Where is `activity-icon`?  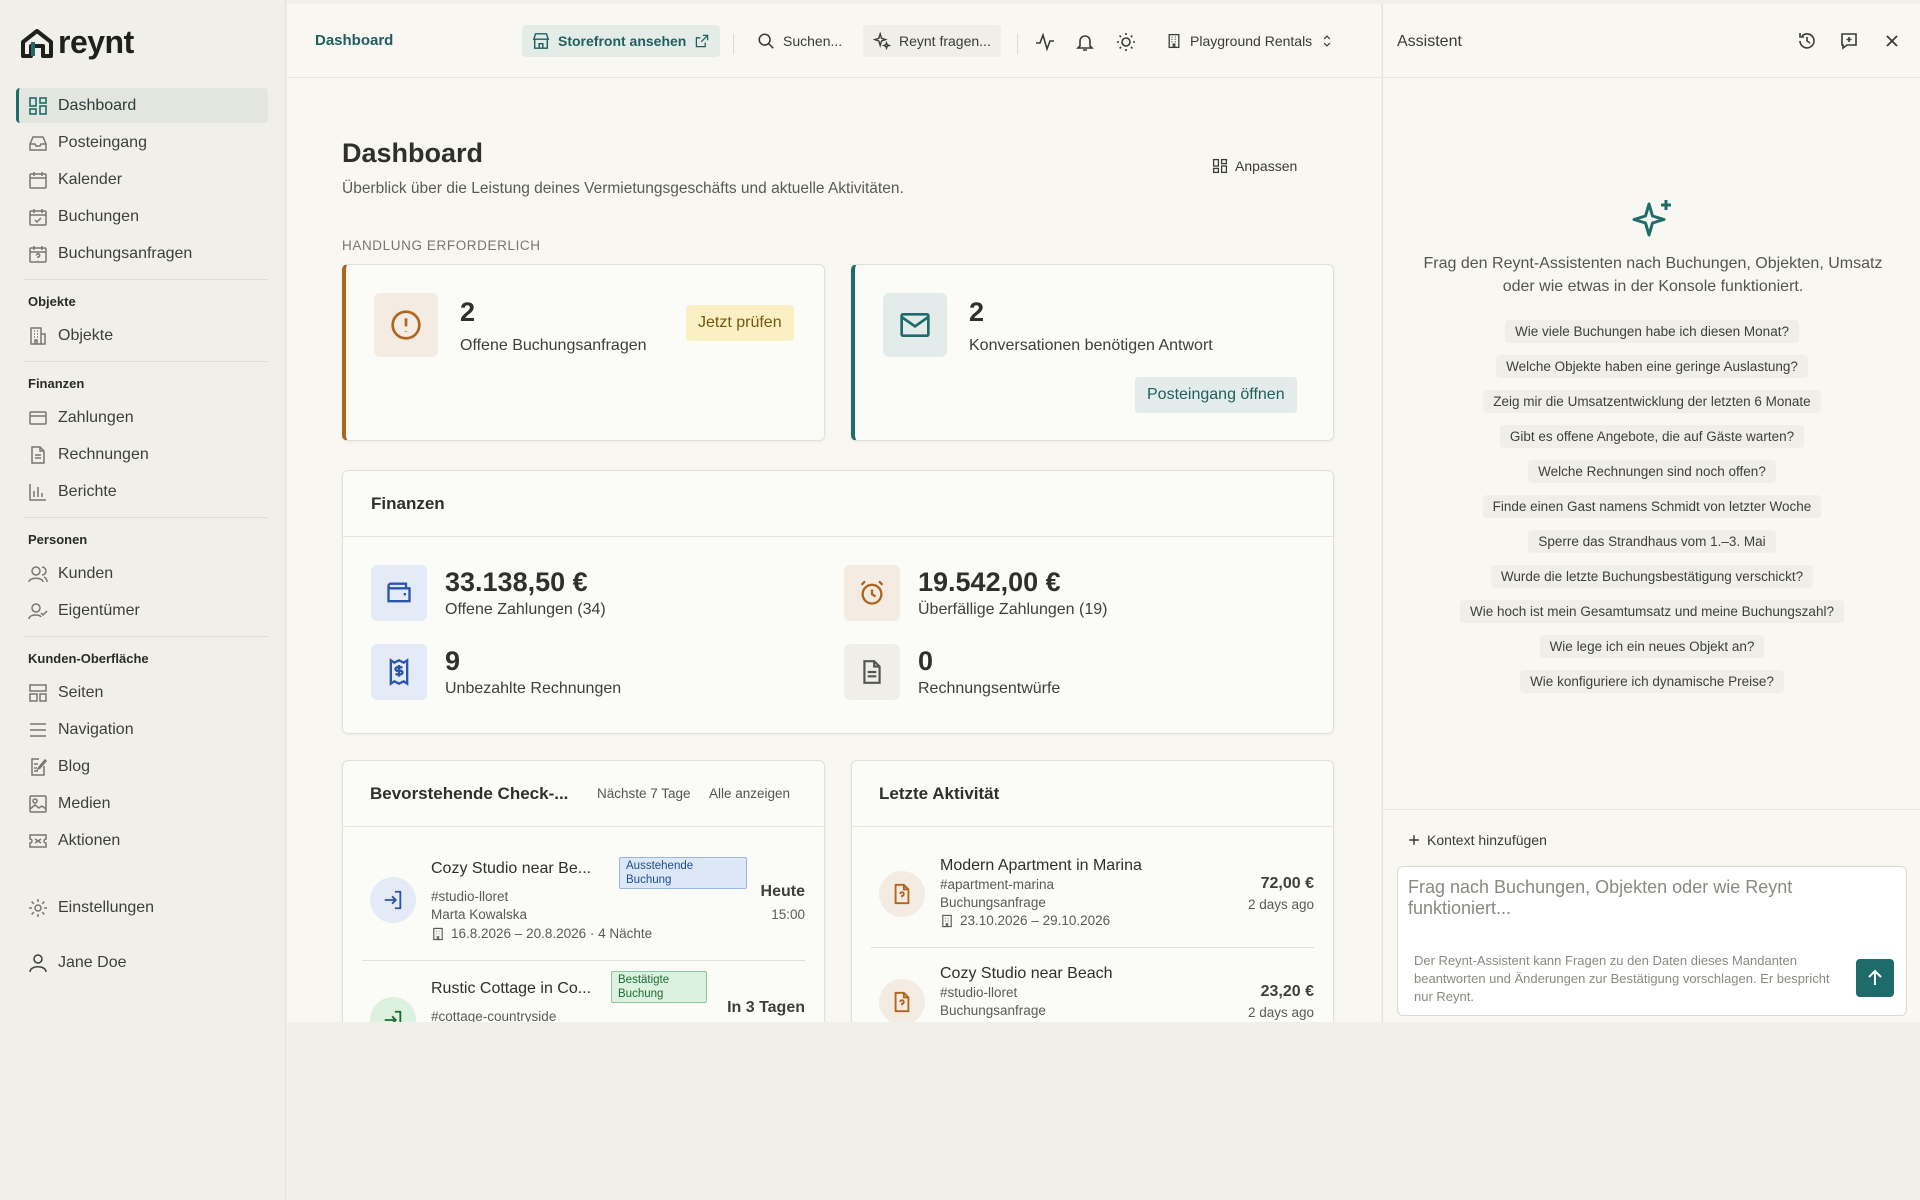
activity-icon is located at coordinates (1045, 42).